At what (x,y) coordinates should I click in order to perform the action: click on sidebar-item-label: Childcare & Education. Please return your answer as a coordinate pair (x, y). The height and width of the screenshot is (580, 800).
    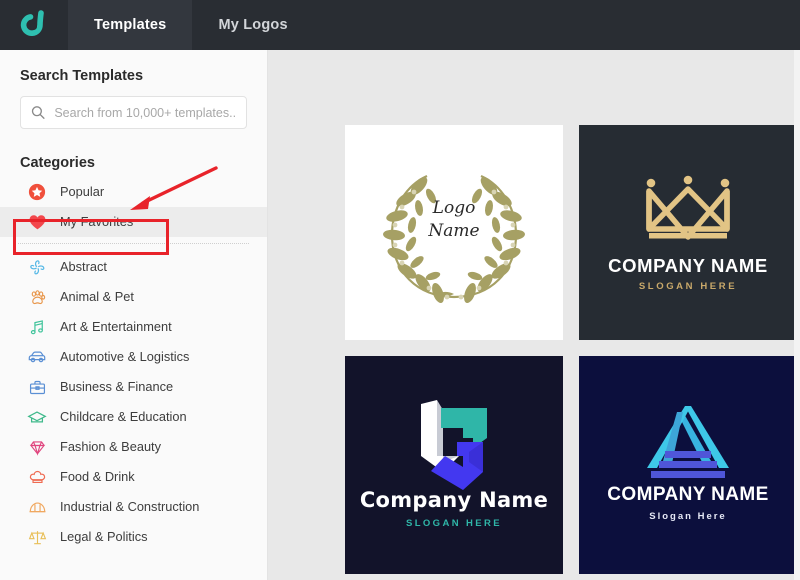
    Looking at the image, I should click on (123, 416).